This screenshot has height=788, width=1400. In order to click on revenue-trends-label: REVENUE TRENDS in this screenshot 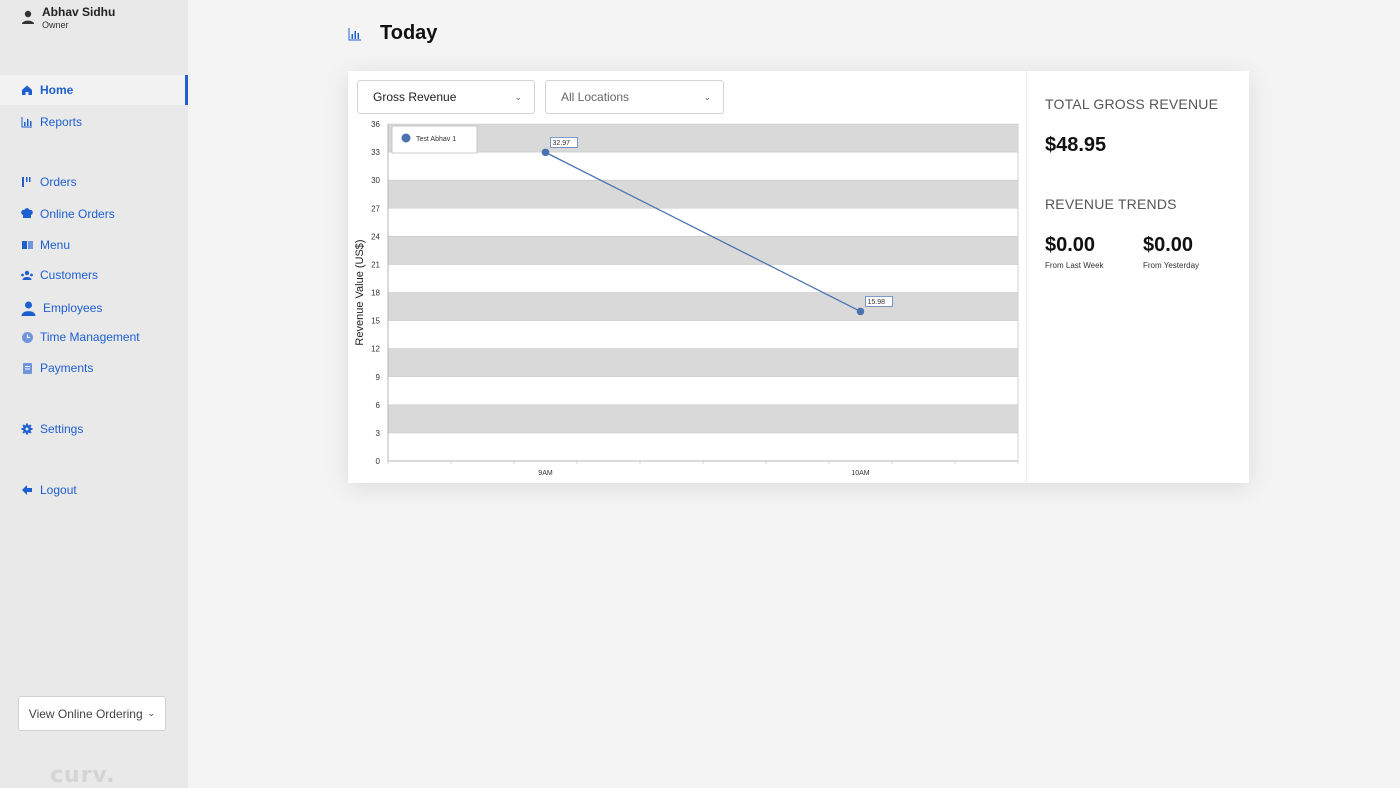, I will do `click(1111, 204)`.